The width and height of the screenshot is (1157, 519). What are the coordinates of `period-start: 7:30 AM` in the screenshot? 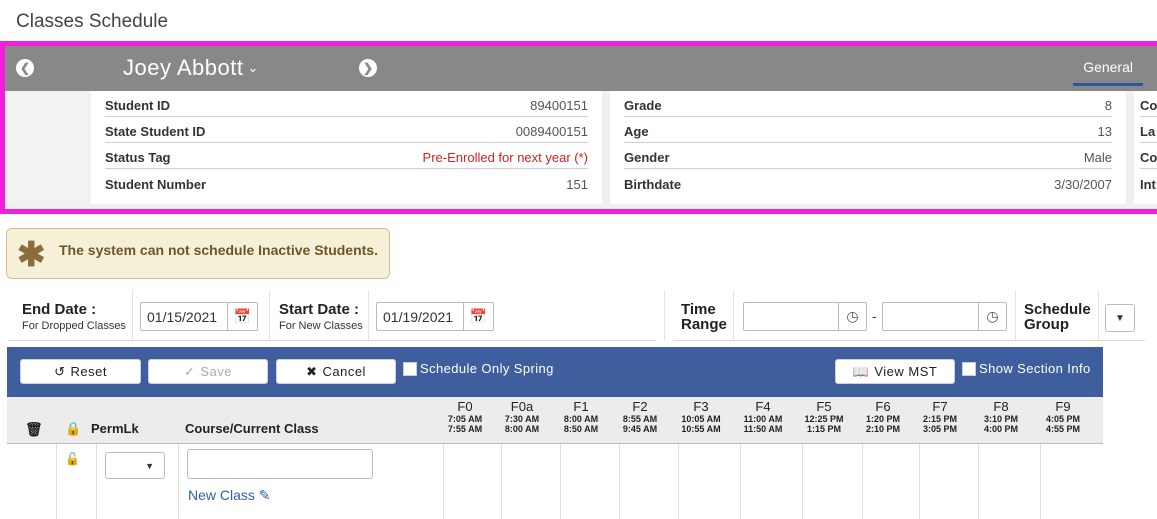 It's located at (522, 419).